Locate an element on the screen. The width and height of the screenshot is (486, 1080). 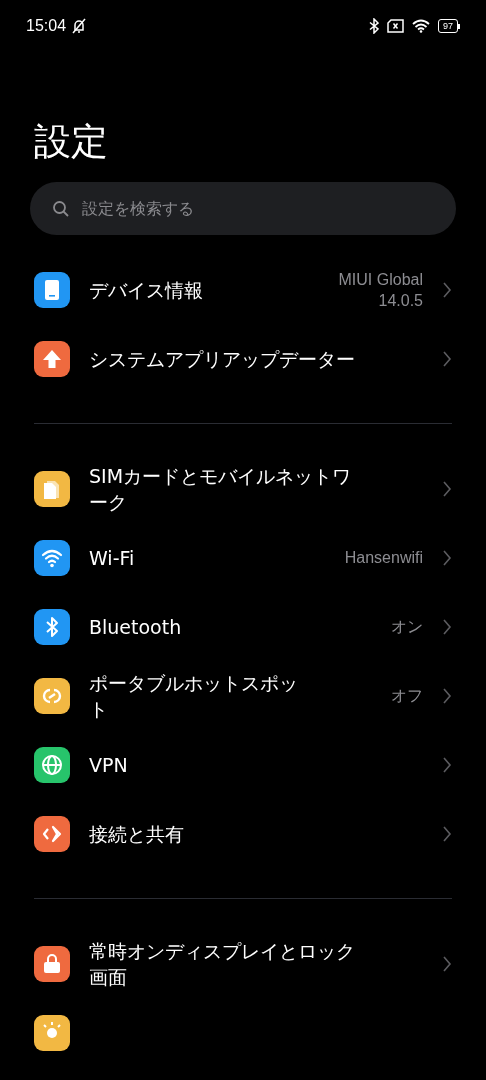
link-icon is located at coordinates (52, 695).